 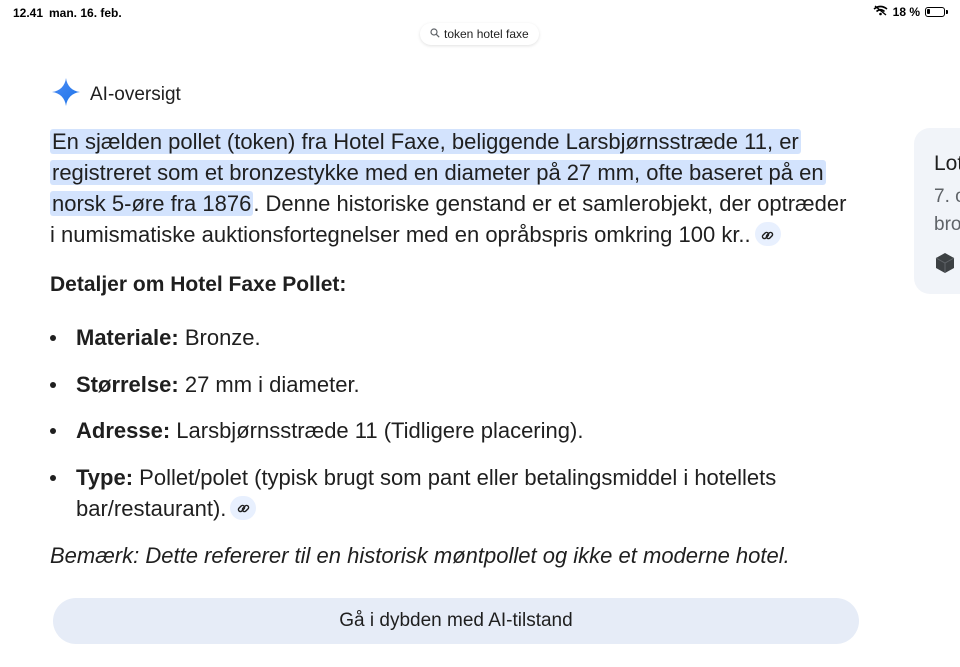 I want to click on status-indicators: 18 %, so click(x=910, y=12).